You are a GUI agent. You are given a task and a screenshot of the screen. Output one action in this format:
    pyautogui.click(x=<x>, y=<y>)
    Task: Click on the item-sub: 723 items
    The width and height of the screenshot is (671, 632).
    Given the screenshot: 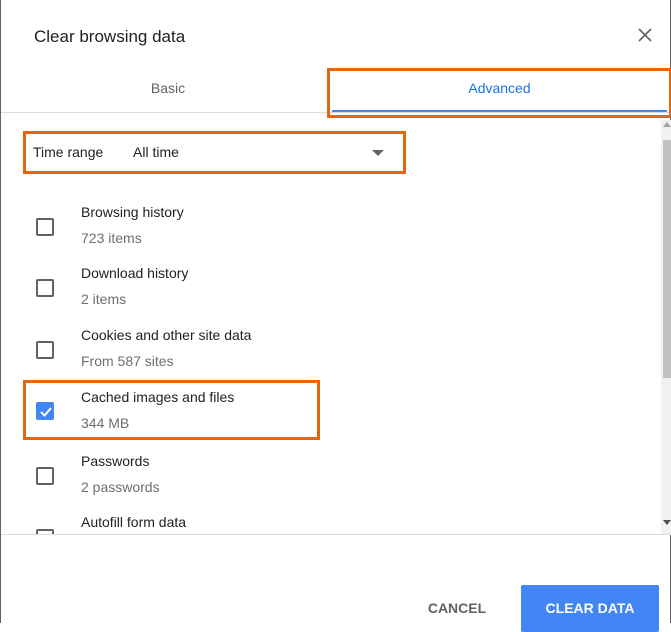 What is the action you would take?
    pyautogui.click(x=111, y=238)
    